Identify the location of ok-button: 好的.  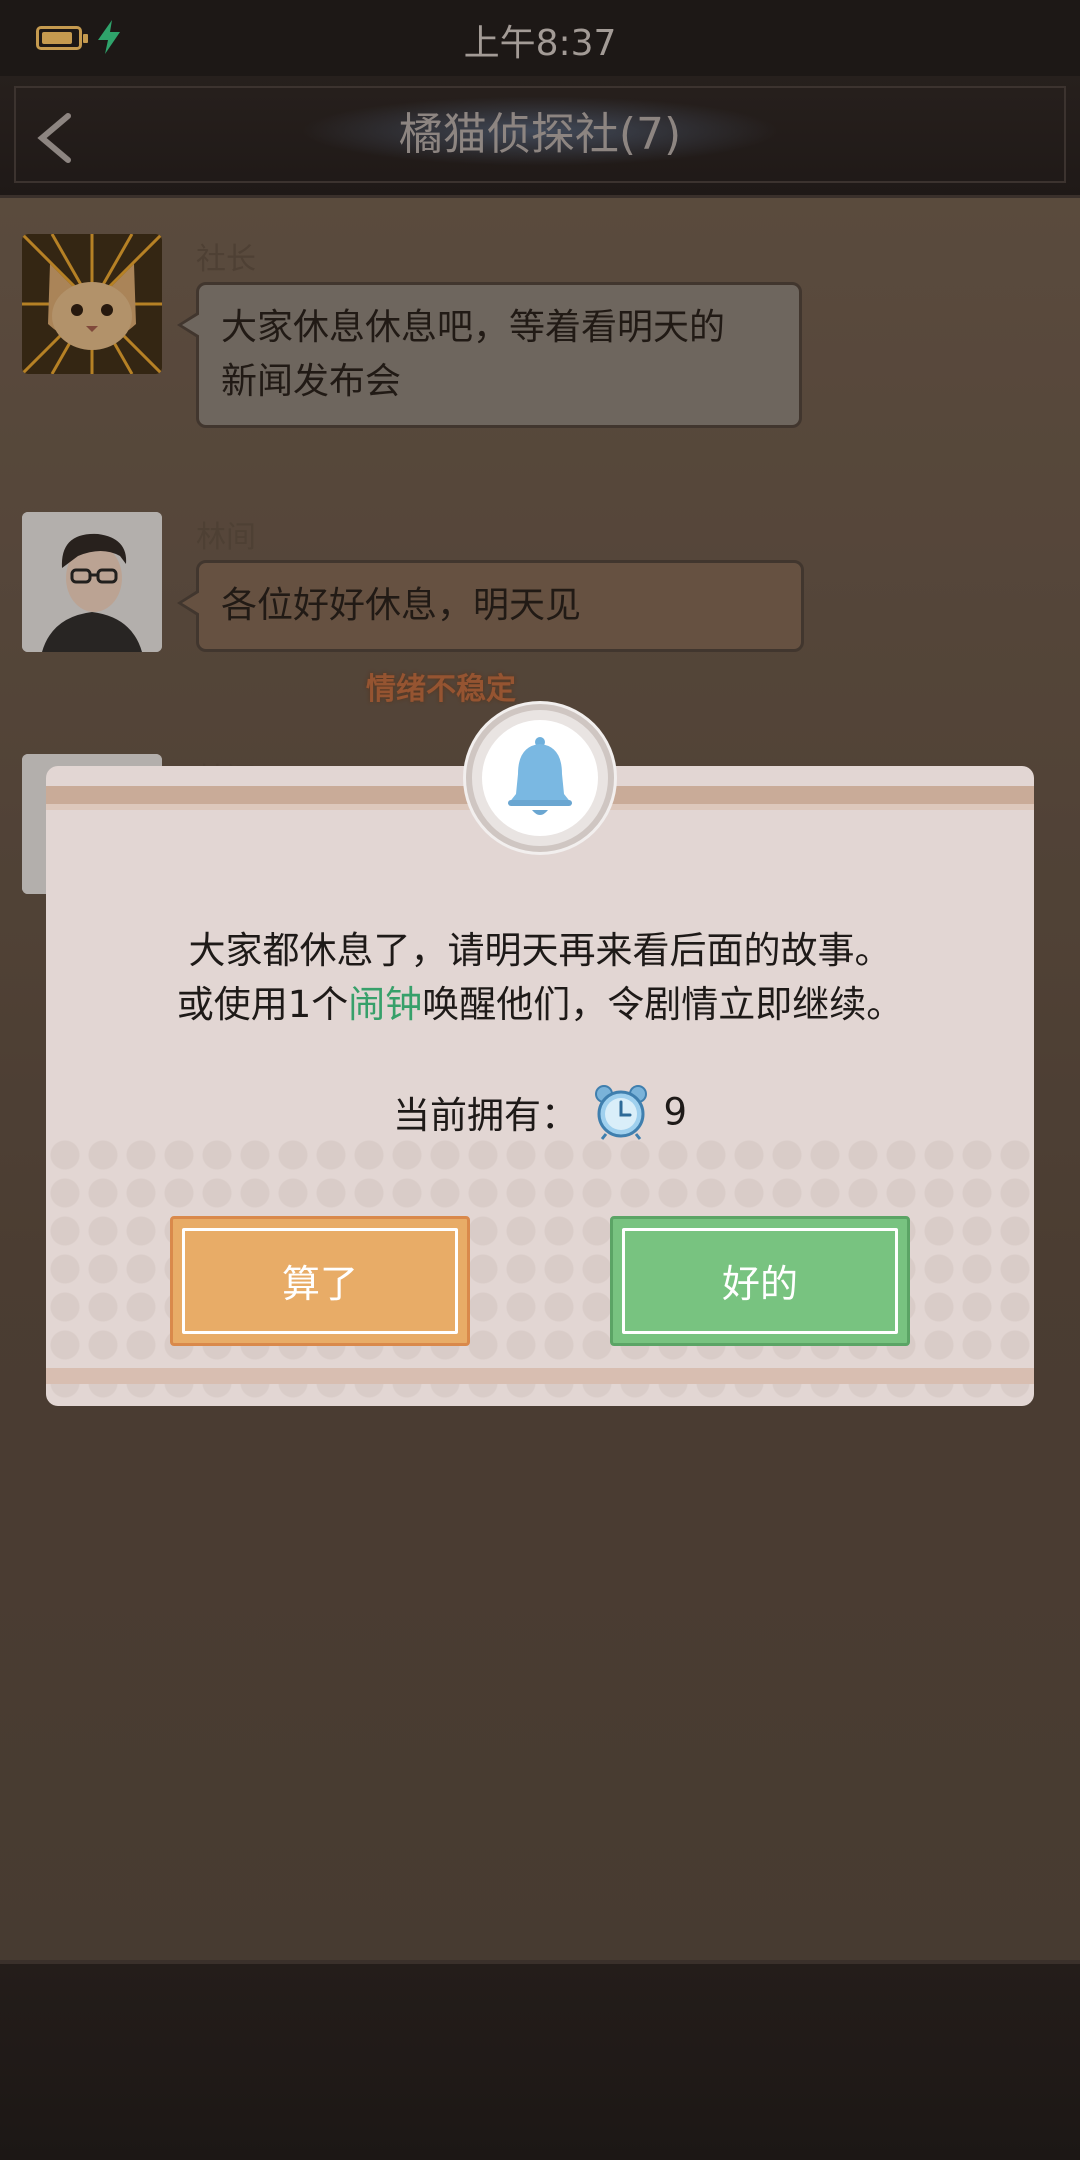
(760, 1281).